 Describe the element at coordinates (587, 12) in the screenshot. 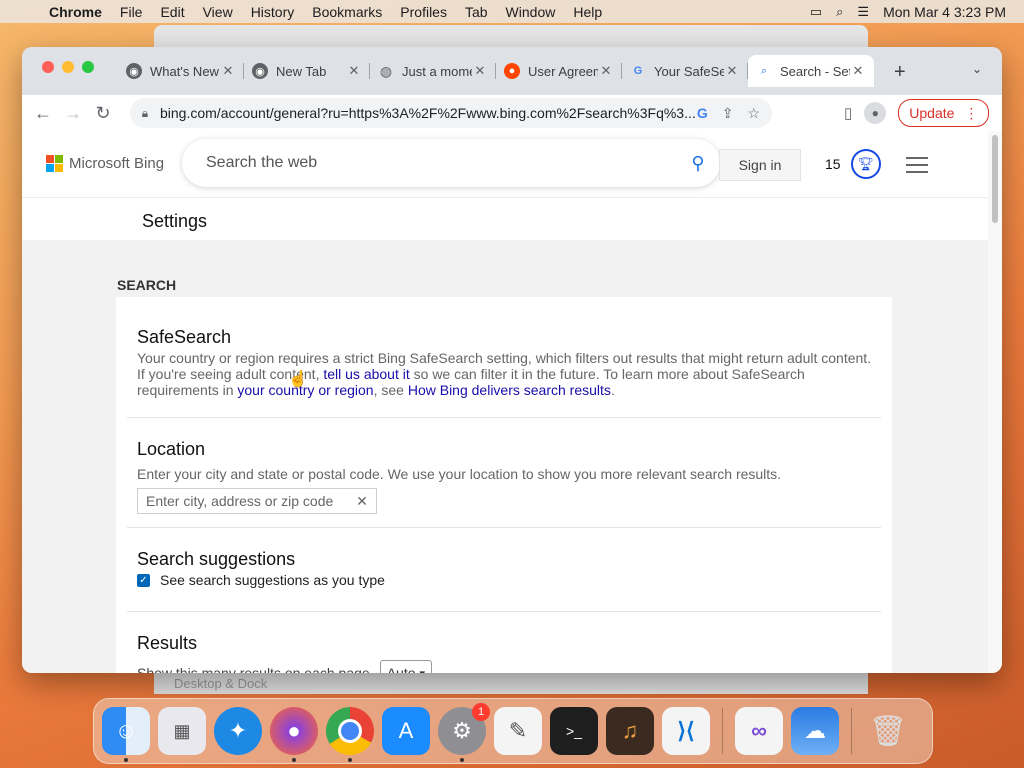

I see `menu-help: Help` at that location.